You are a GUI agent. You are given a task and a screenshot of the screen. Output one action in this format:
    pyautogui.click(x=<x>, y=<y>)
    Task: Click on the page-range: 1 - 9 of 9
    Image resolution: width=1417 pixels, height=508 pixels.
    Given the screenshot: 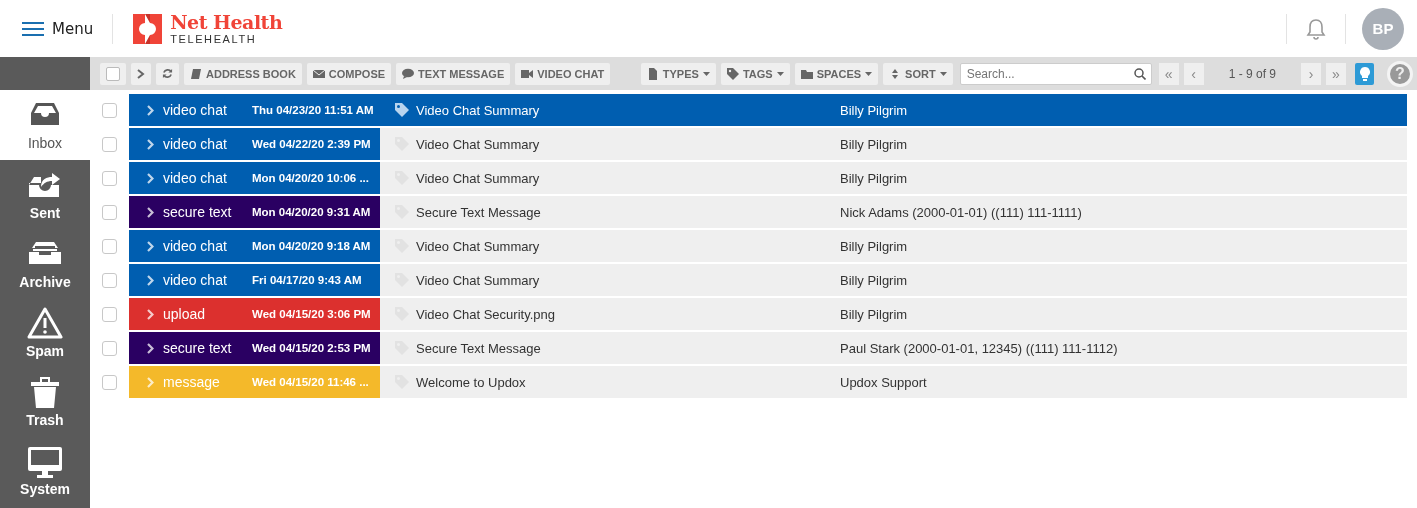 What is the action you would take?
    pyautogui.click(x=1252, y=73)
    